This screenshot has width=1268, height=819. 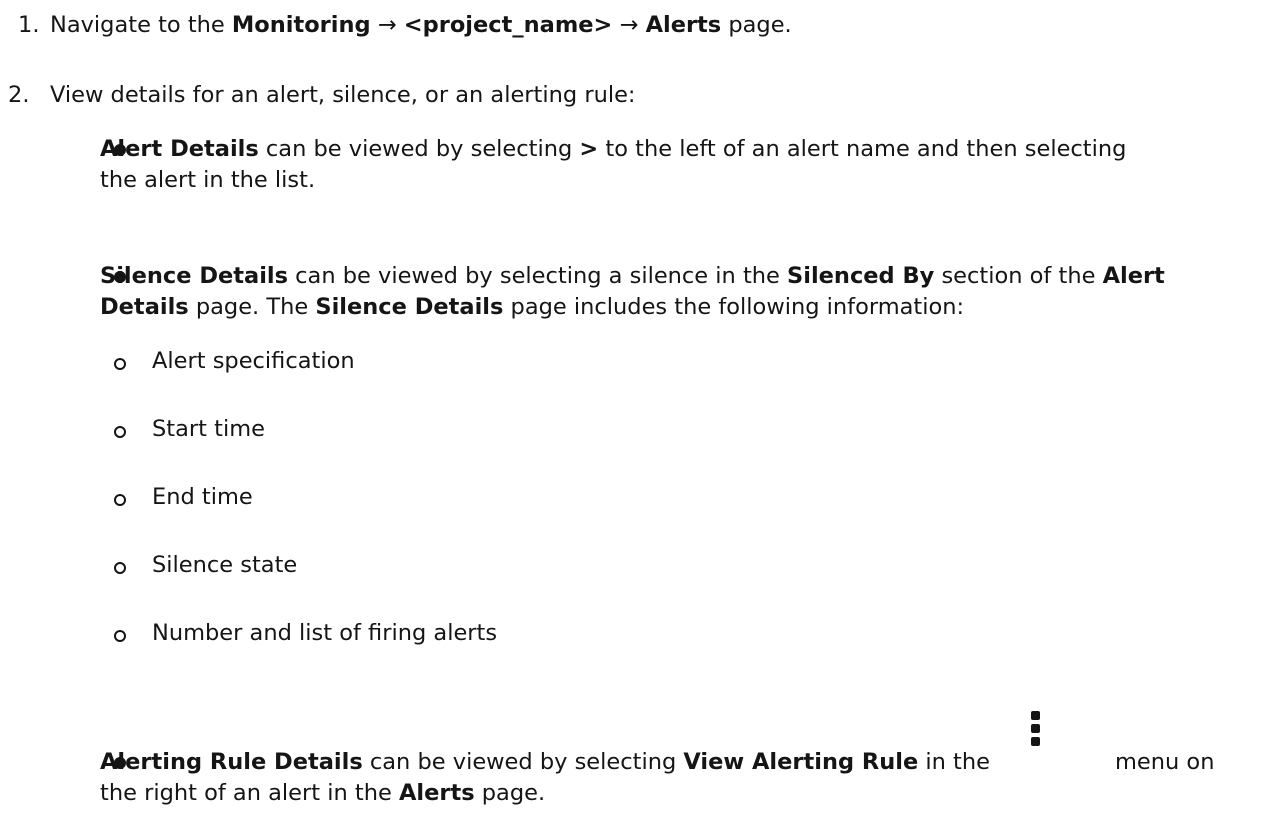 What do you see at coordinates (252, 307) in the screenshot?
I see `bullet-text: page. The` at bounding box center [252, 307].